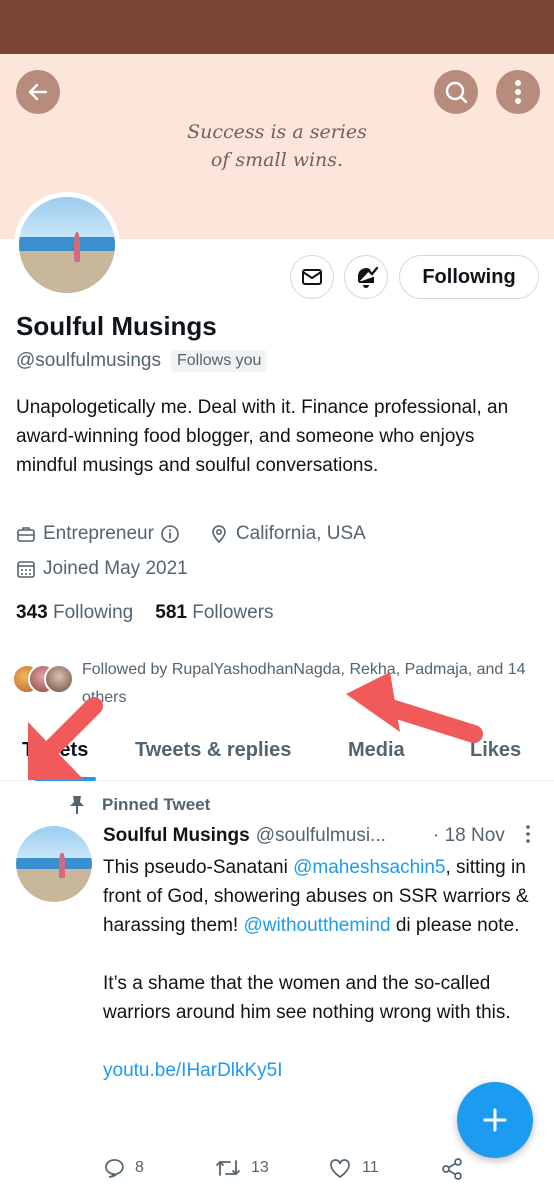  I want to click on search-icon, so click(456, 92).